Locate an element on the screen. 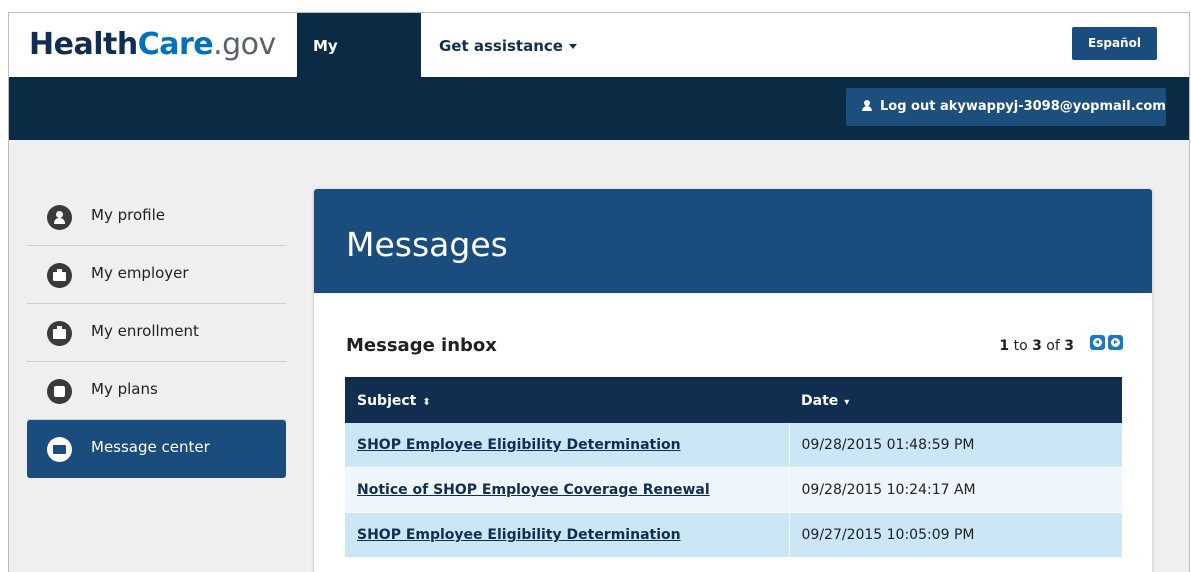 Image resolution: width=1191 pixels, height=572 pixels. paging-total: 3 is located at coordinates (1069, 346).